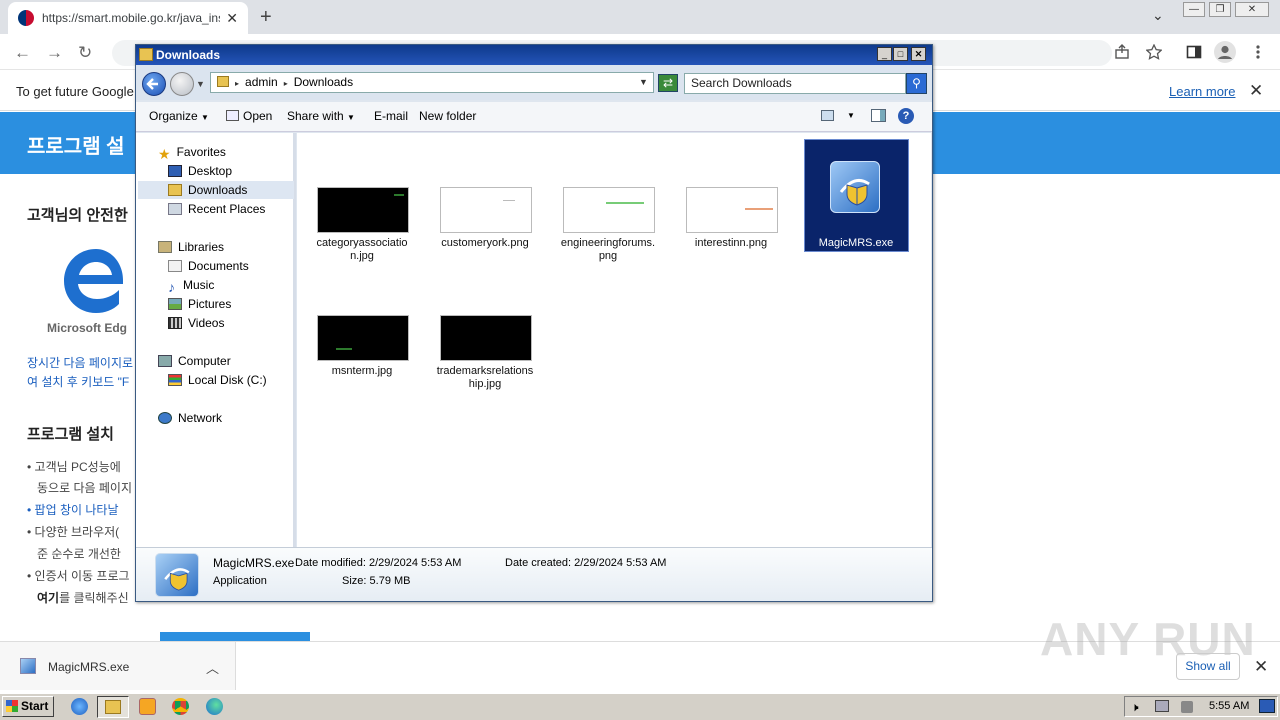  I want to click on forward-icon: →, so click(54, 53).